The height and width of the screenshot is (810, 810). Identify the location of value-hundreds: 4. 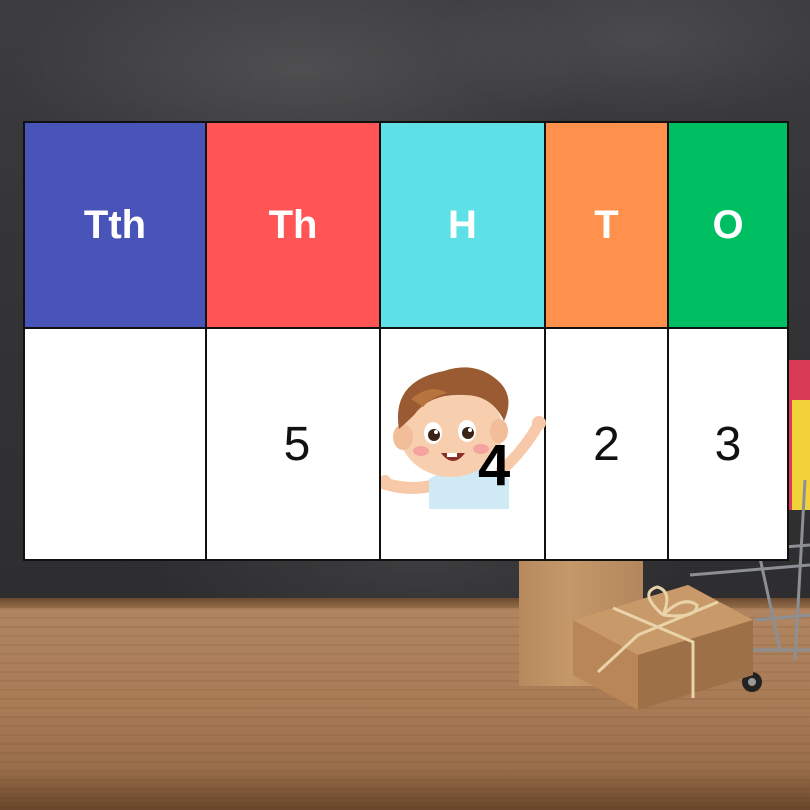
(462, 444).